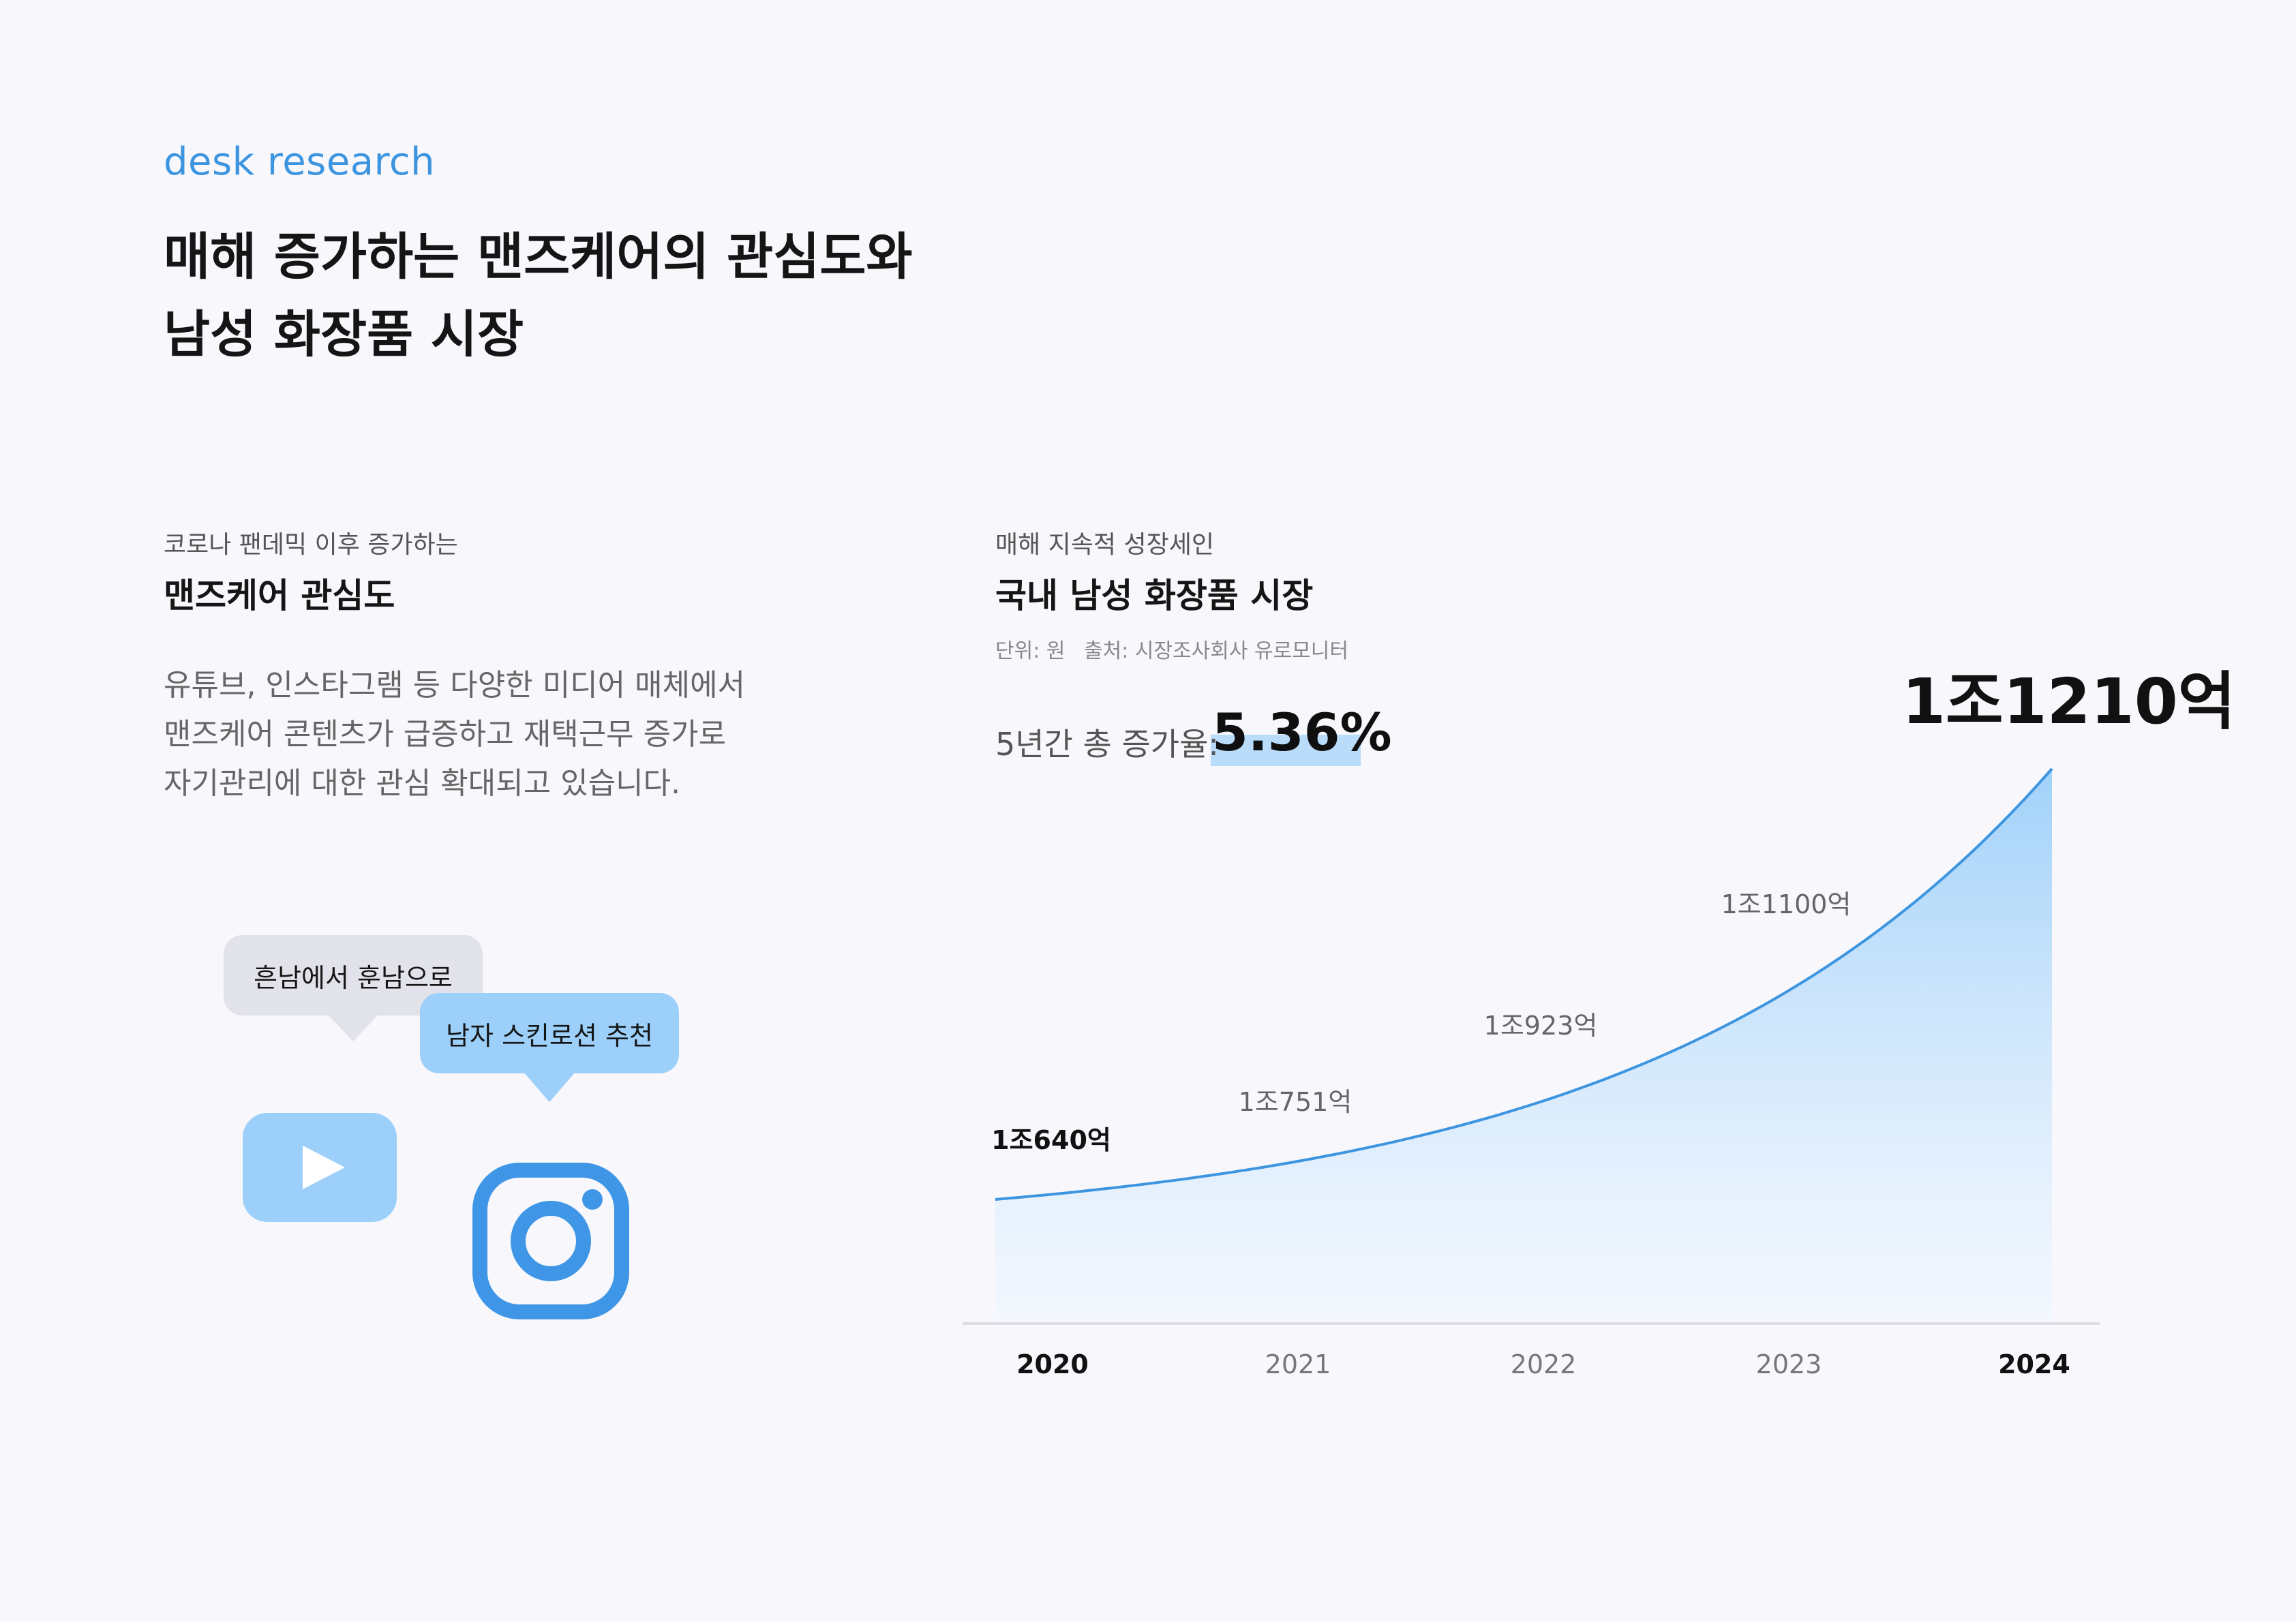 This screenshot has width=2296, height=1622. Describe the element at coordinates (1787, 904) in the screenshot. I see `data-label: 1조1100억` at that location.